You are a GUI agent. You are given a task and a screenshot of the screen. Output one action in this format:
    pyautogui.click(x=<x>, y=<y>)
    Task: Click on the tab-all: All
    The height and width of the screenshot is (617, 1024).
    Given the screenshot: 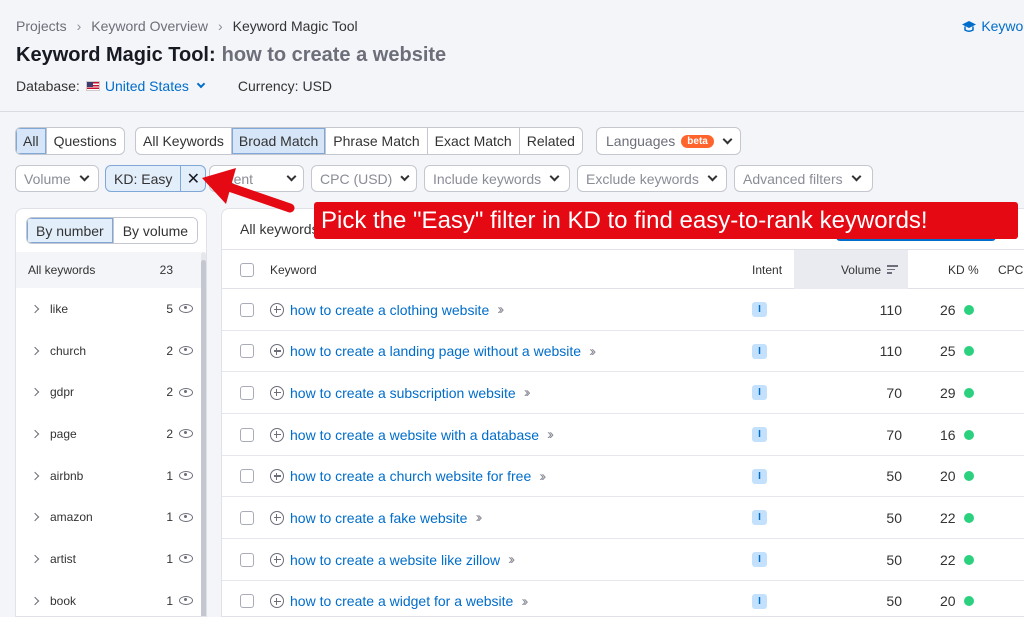 What is the action you would take?
    pyautogui.click(x=31, y=141)
    